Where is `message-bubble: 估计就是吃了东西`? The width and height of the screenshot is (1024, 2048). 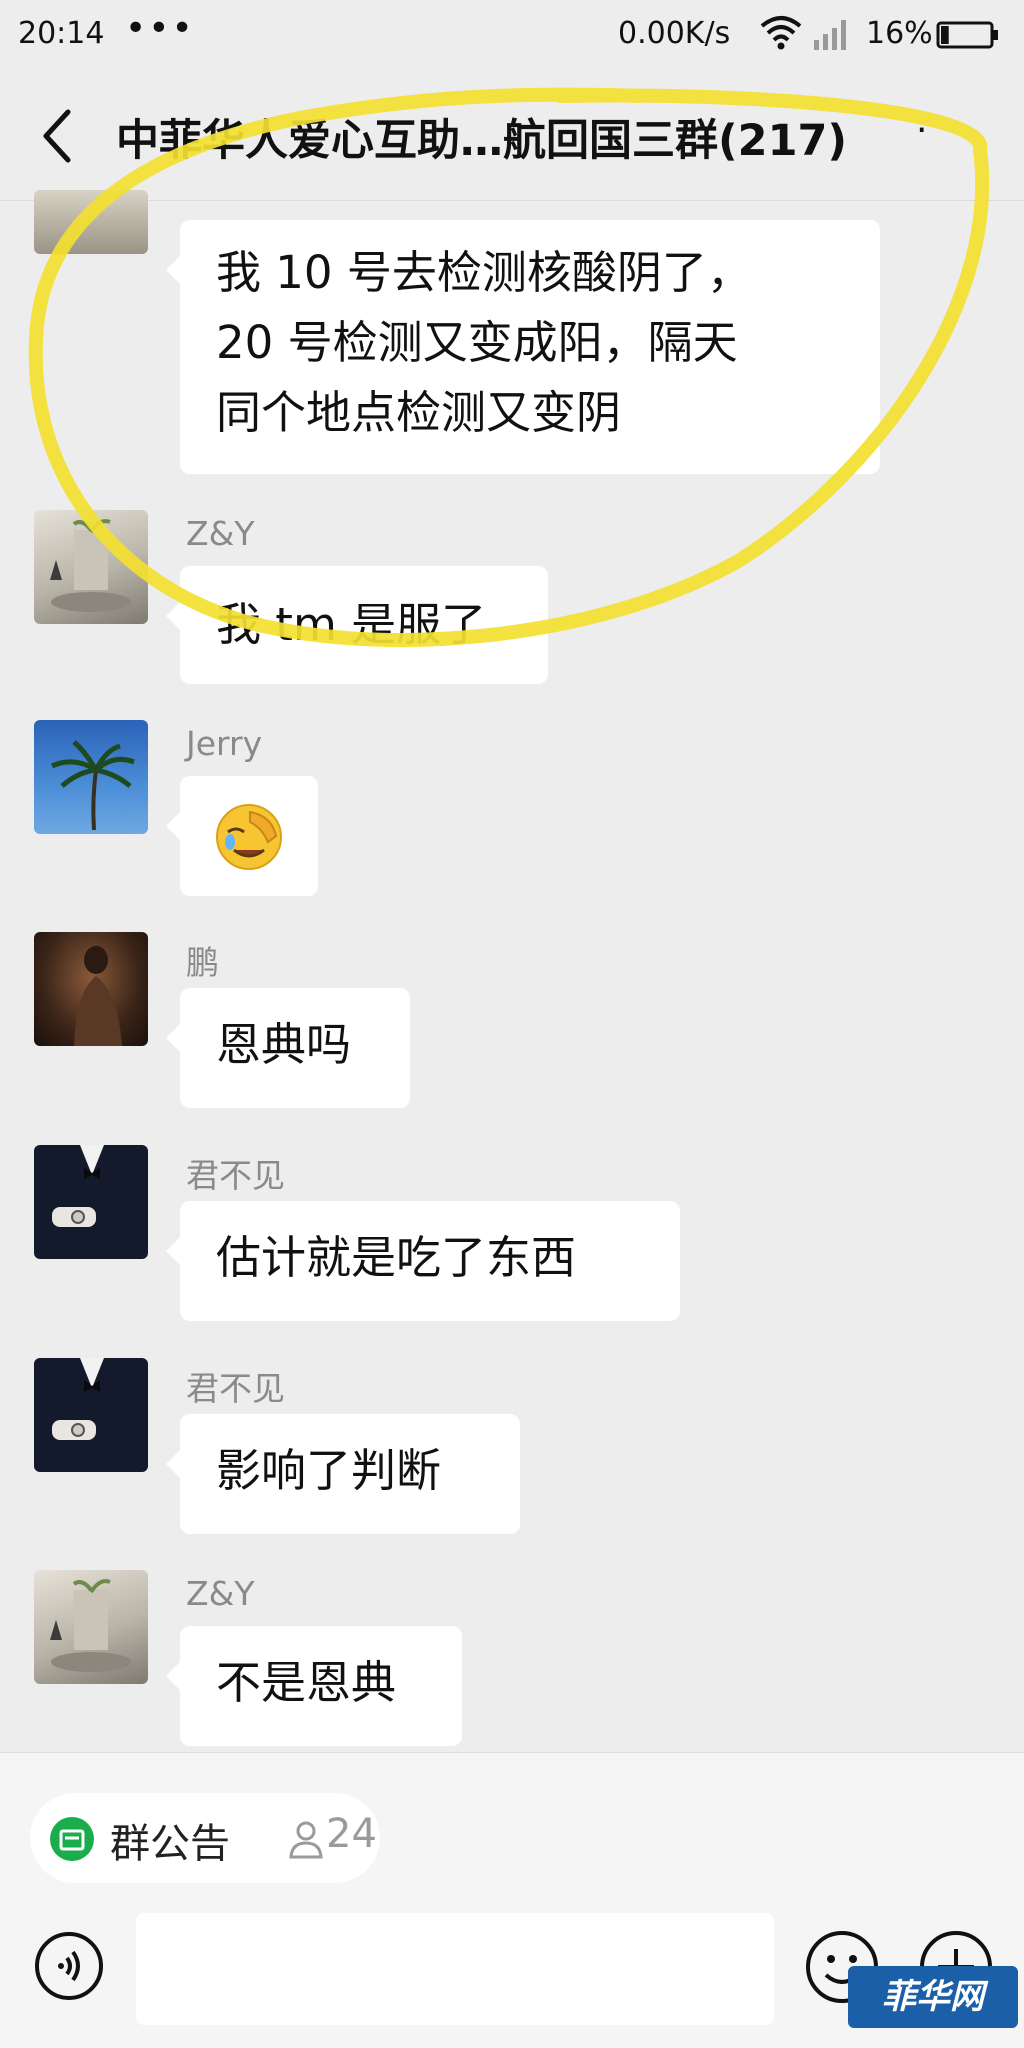 message-bubble: 估计就是吃了东西 is located at coordinates (423, 1261).